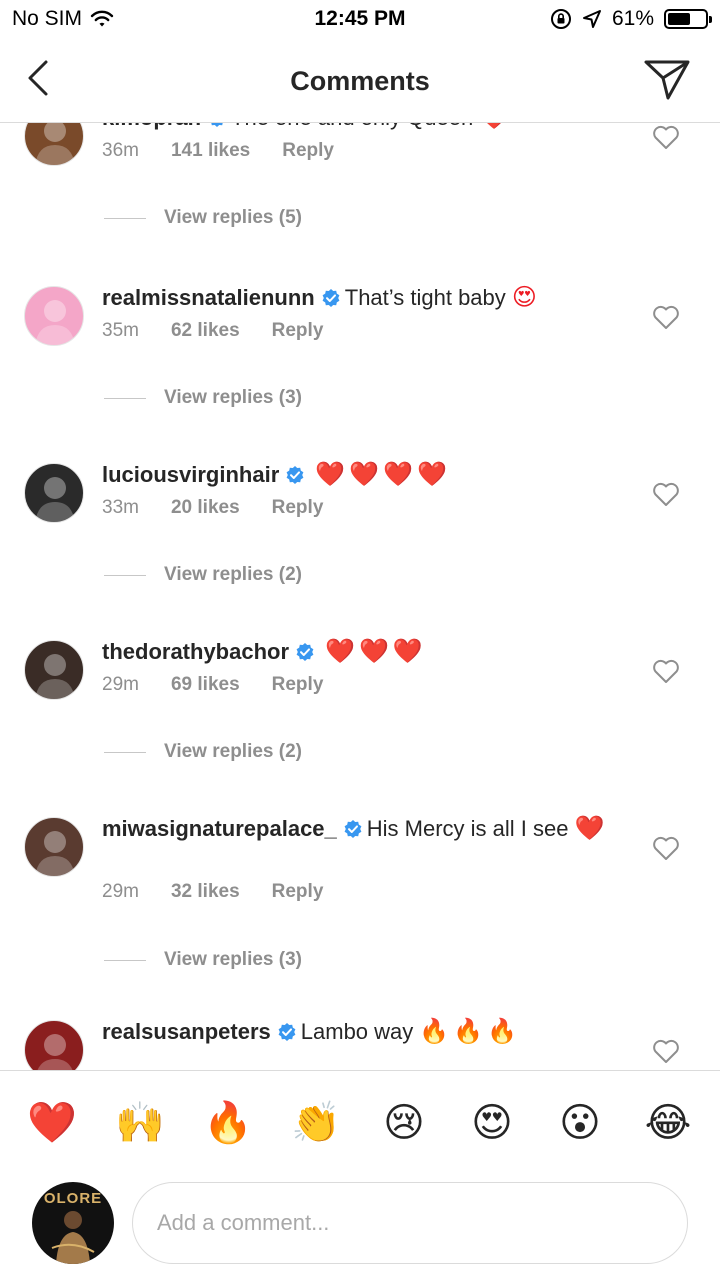 This screenshot has width=720, height=1280. I want to click on comment-meta: 35m 62 likes Reply, so click(212, 331).